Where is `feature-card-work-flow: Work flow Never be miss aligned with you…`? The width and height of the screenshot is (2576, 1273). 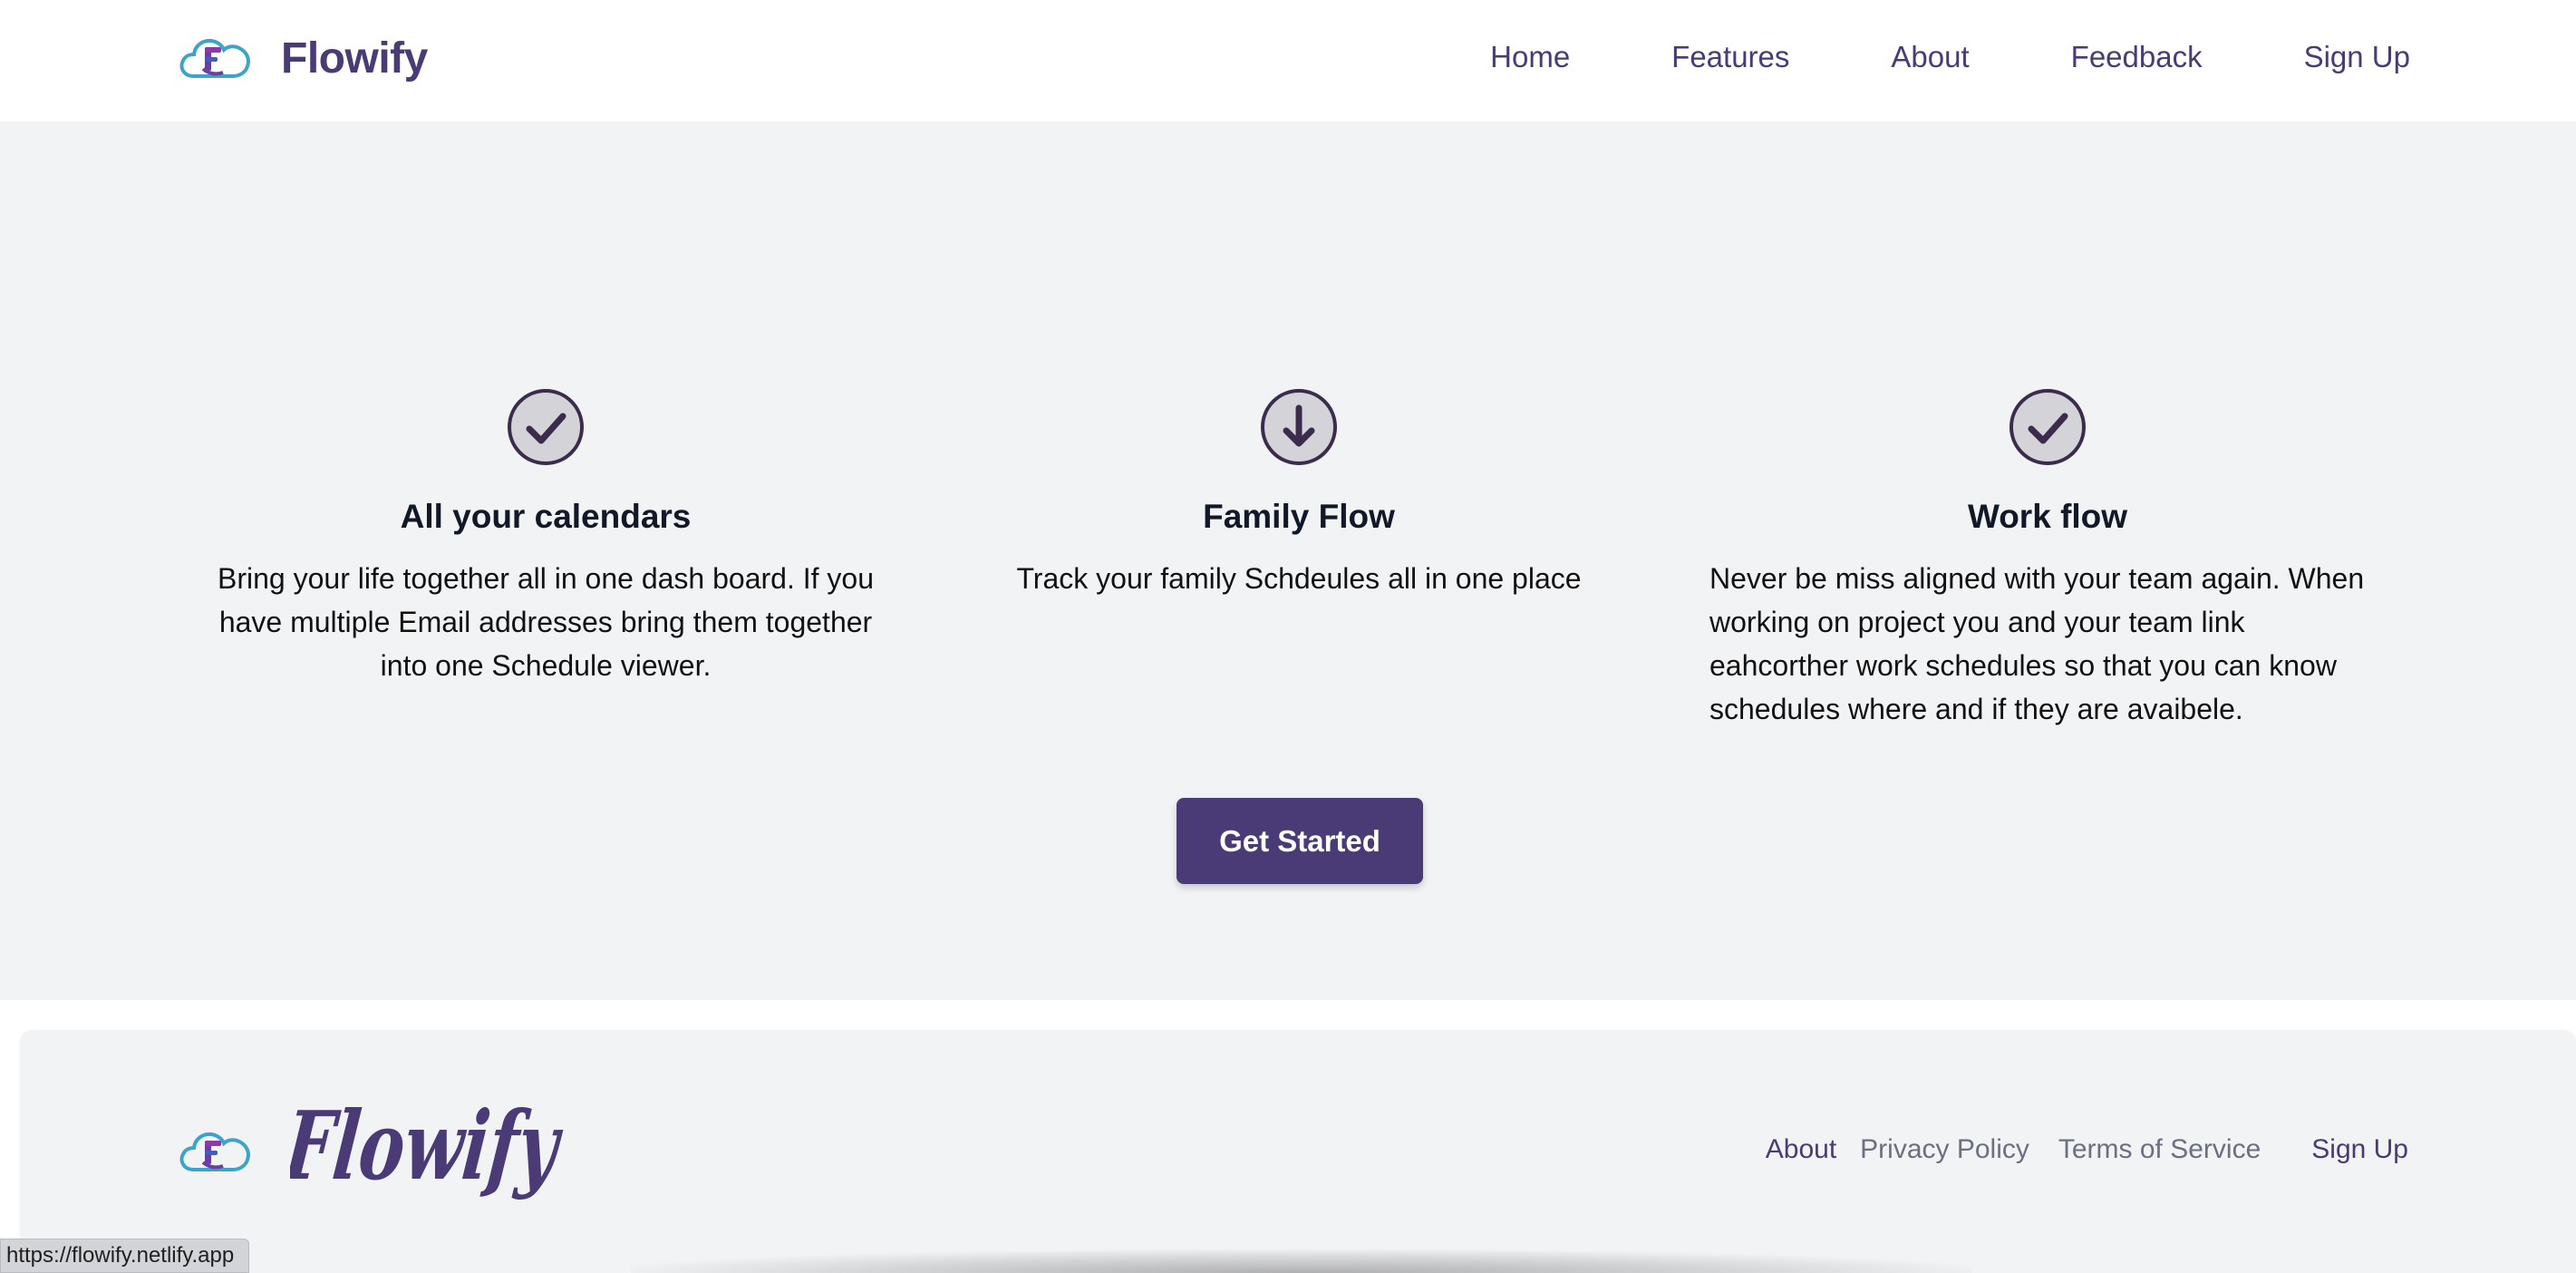
feature-card-work-flow: Work flow Never be miss aligned with you… is located at coordinates (2047, 559).